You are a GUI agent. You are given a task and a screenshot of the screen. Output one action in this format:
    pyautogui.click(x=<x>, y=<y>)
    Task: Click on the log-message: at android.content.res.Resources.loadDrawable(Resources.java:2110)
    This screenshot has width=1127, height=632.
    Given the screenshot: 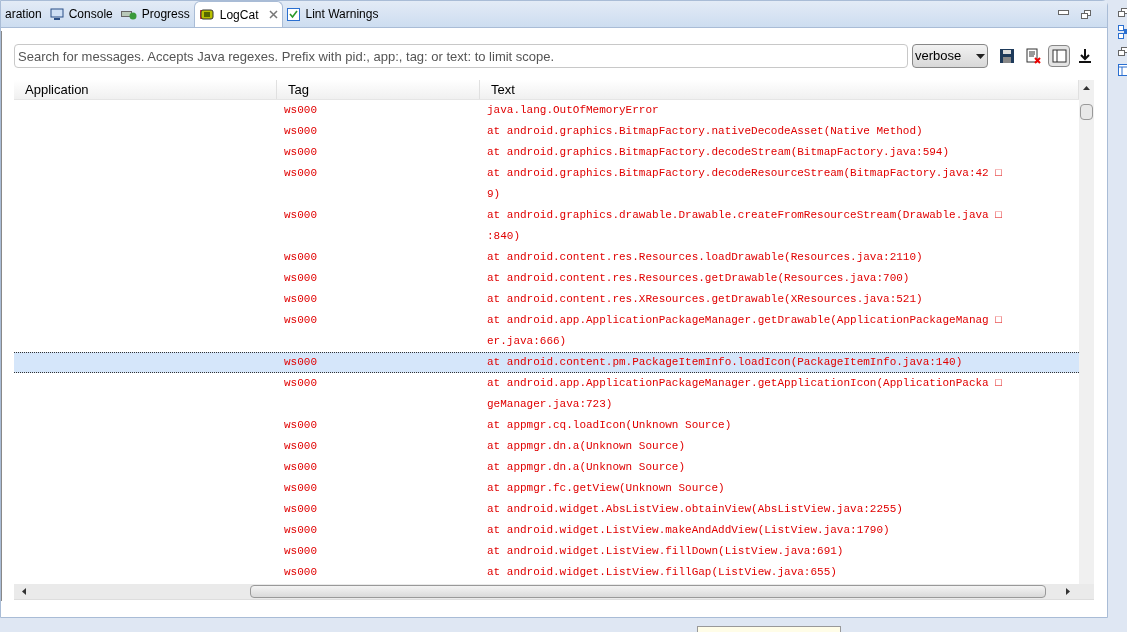 What is the action you would take?
    pyautogui.click(x=705, y=257)
    